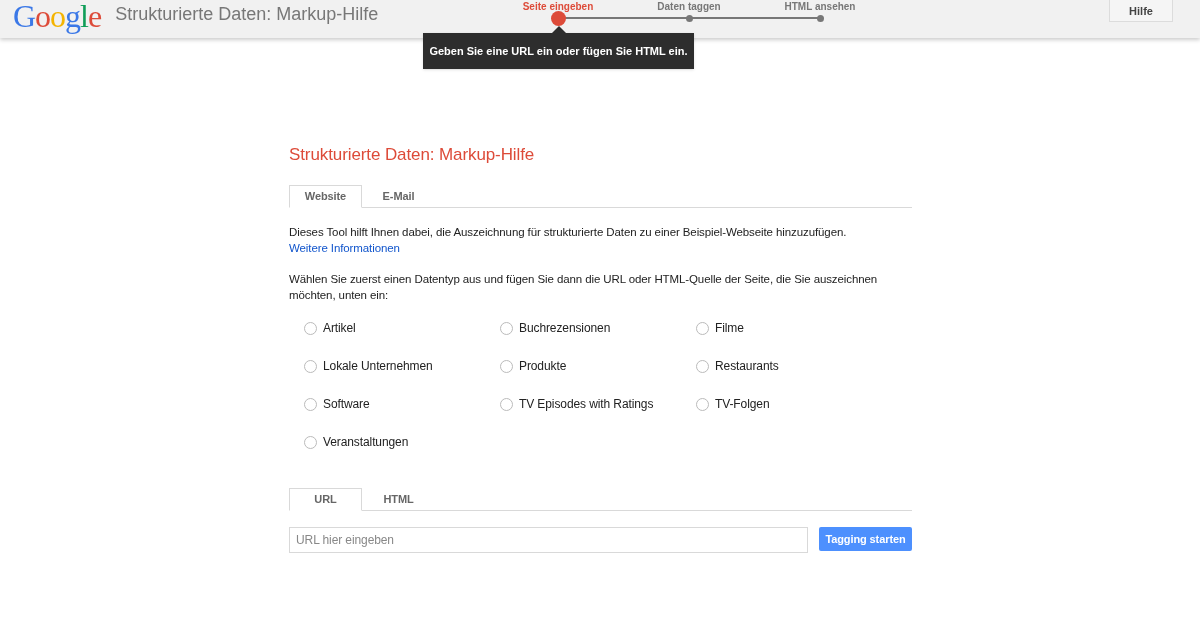 The image size is (1200, 630). Describe the element at coordinates (598, 366) in the screenshot. I see `radio-option: Produkte` at that location.